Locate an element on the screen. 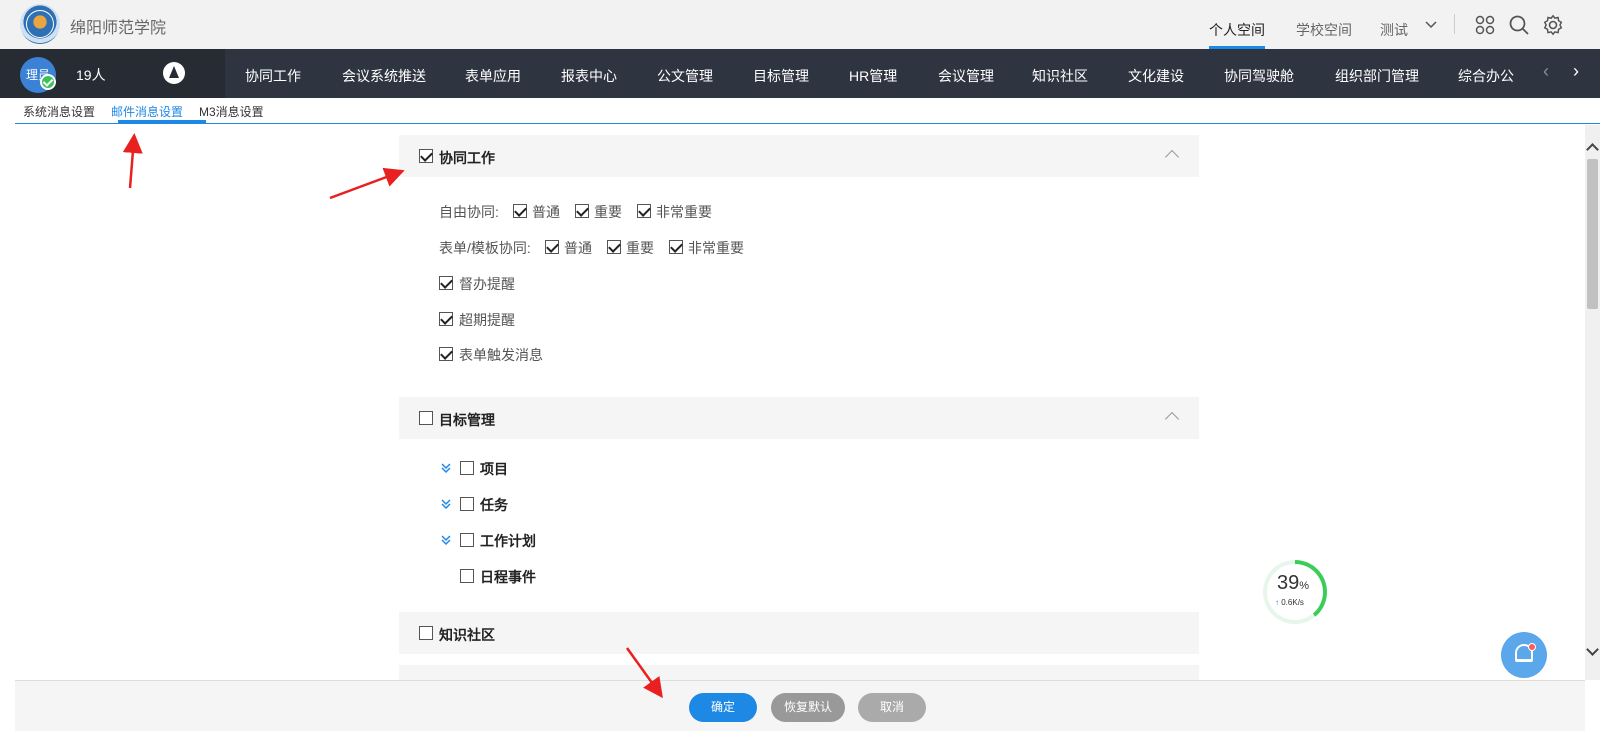 The image size is (1600, 731). nav-prev-arrow-icon: ‹ is located at coordinates (1546, 71).